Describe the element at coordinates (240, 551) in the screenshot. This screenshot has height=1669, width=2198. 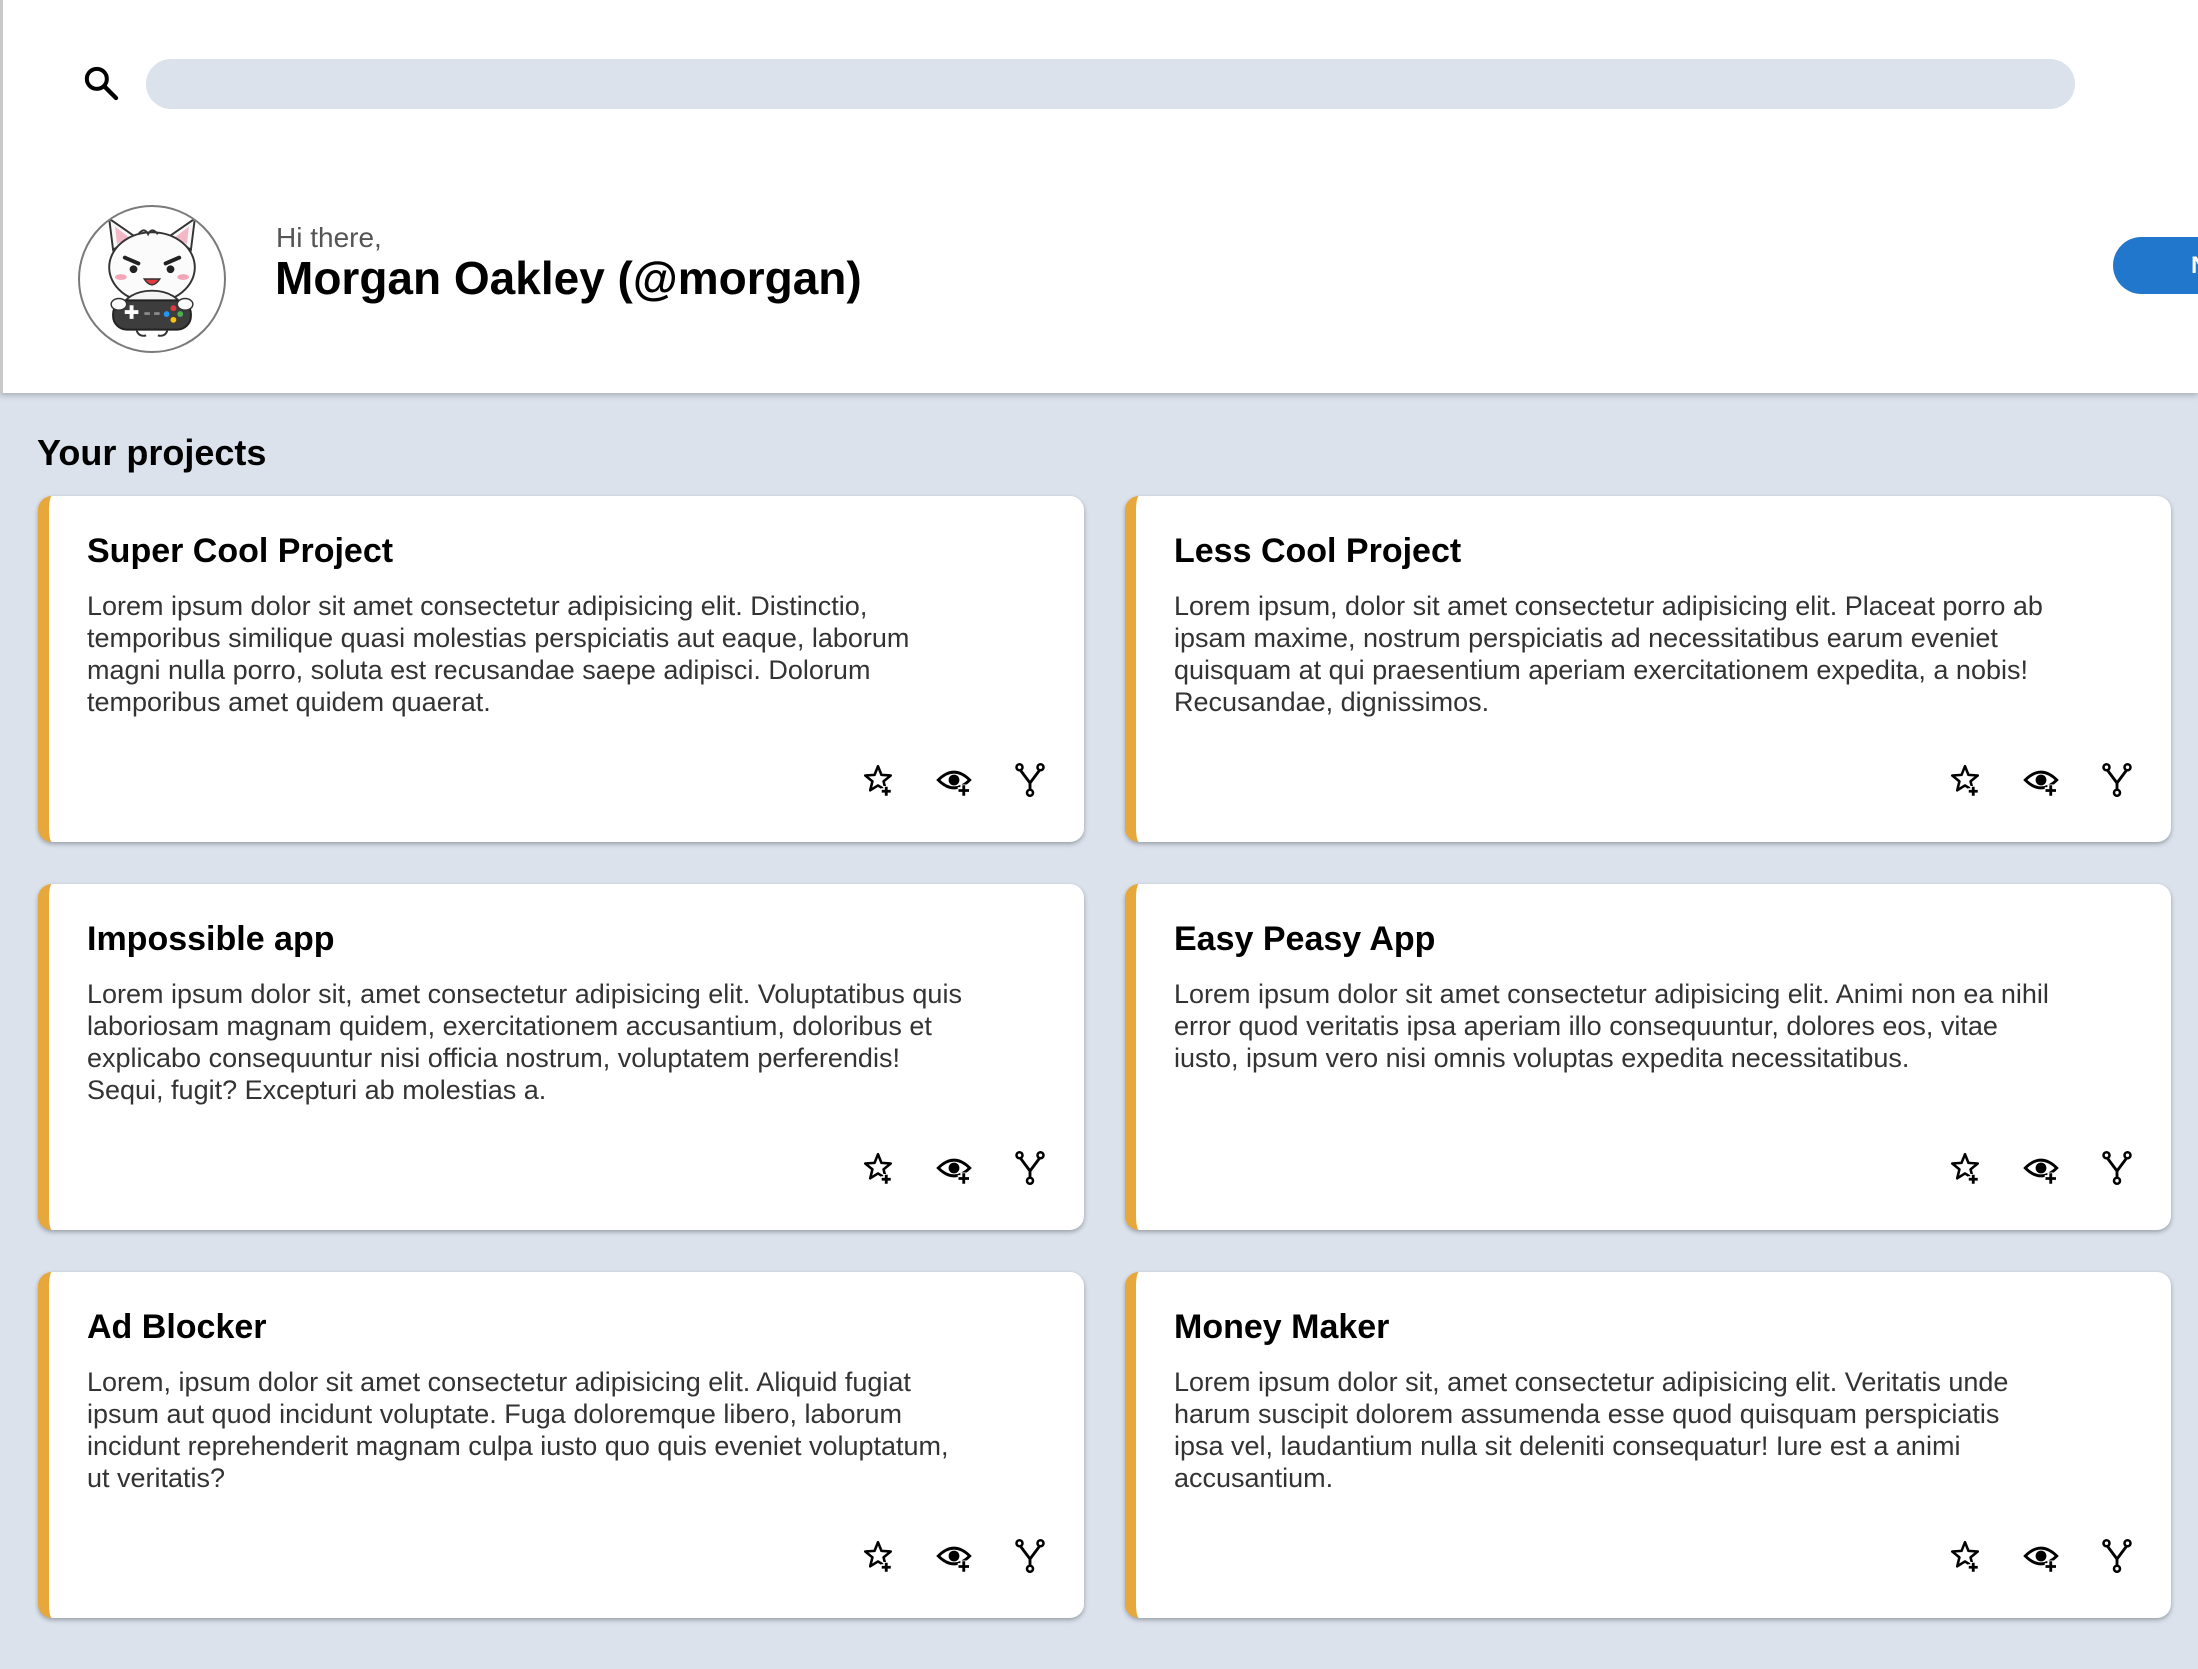
I see `project-title: Super Cool Project` at that location.